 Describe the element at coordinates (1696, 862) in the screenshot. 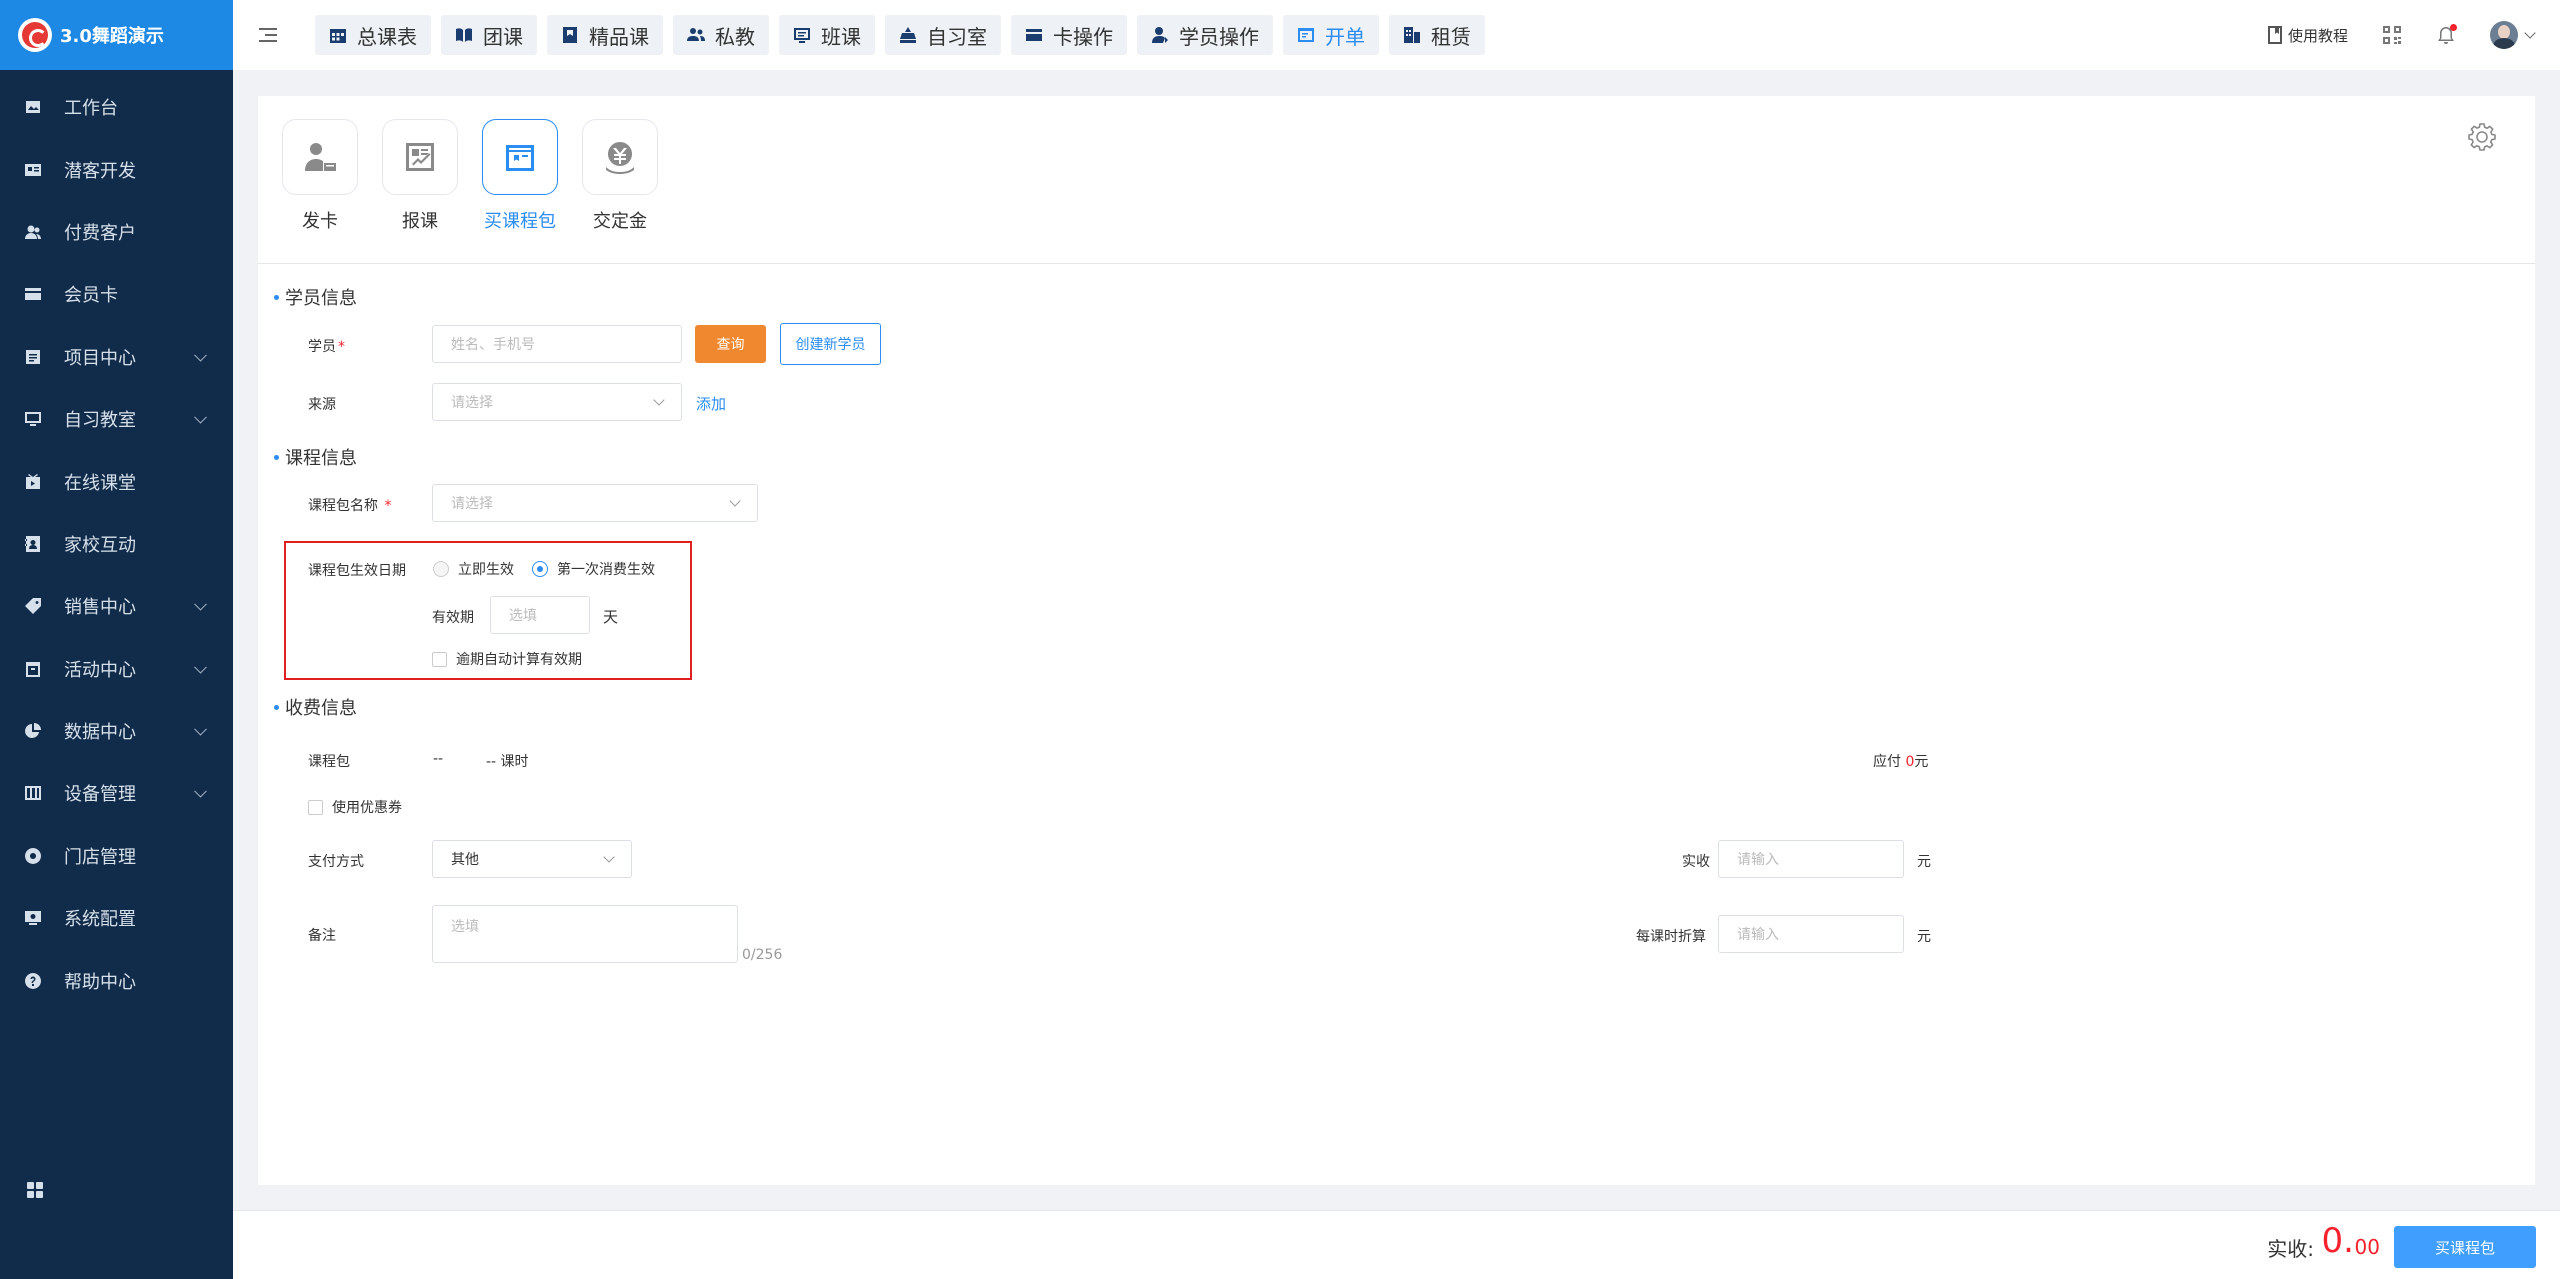

I see `received-label: 实收` at that location.